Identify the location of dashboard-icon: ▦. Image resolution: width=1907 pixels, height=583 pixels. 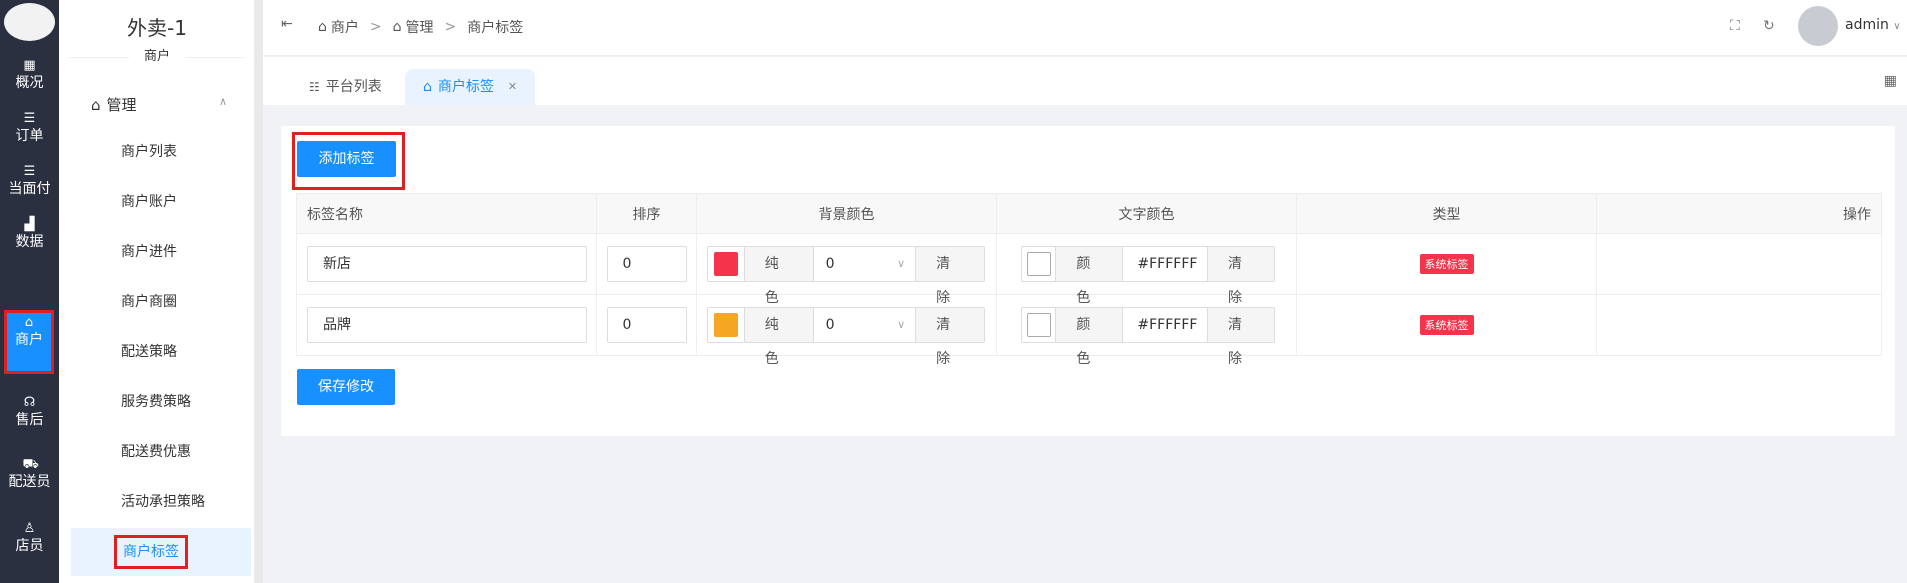
(29, 65).